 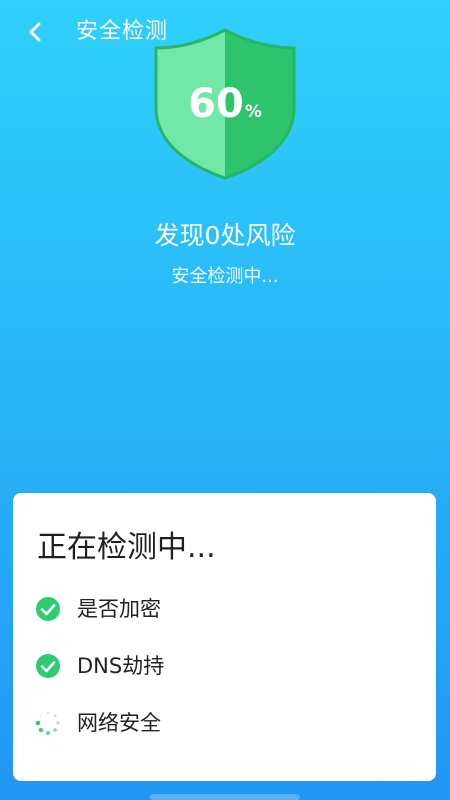 What do you see at coordinates (119, 723) in the screenshot?
I see `check-item-label: 网络安全` at bounding box center [119, 723].